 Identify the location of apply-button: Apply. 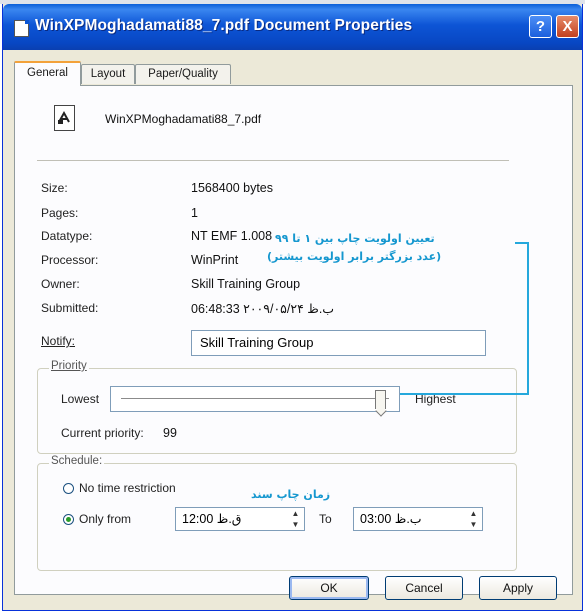
(518, 588).